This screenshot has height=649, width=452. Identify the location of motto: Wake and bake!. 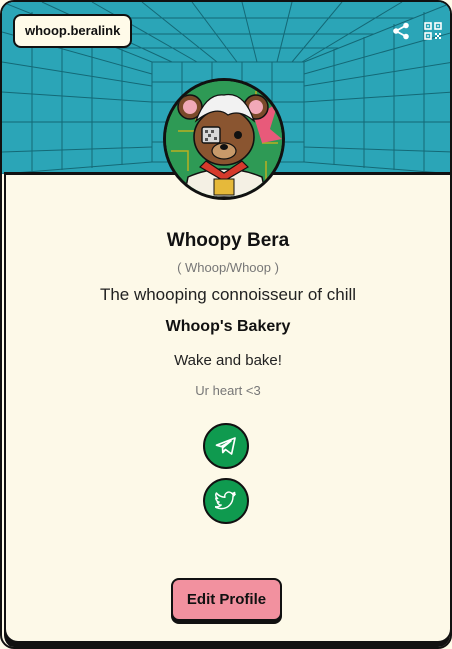
(228, 360).